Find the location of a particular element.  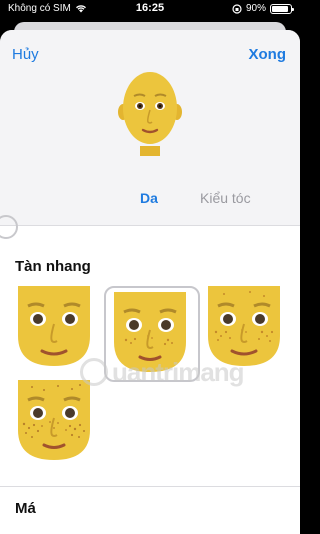

cheeks-section-title: Má is located at coordinates (25, 508).